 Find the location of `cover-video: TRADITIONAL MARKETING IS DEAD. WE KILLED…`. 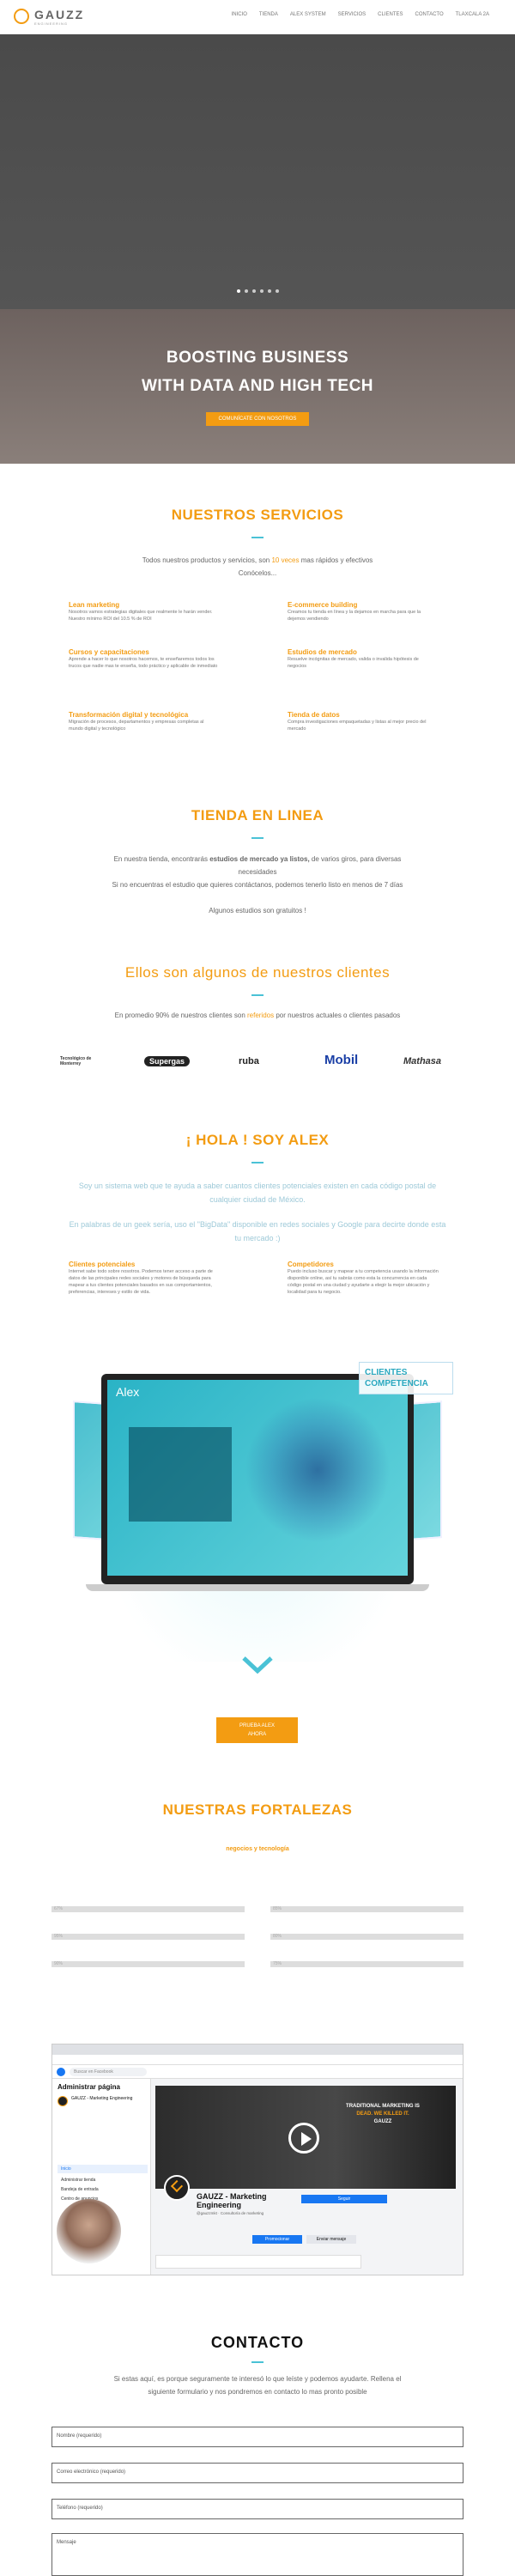

cover-video: TRADITIONAL MARKETING IS DEAD. WE KILLED… is located at coordinates (305, 2137).